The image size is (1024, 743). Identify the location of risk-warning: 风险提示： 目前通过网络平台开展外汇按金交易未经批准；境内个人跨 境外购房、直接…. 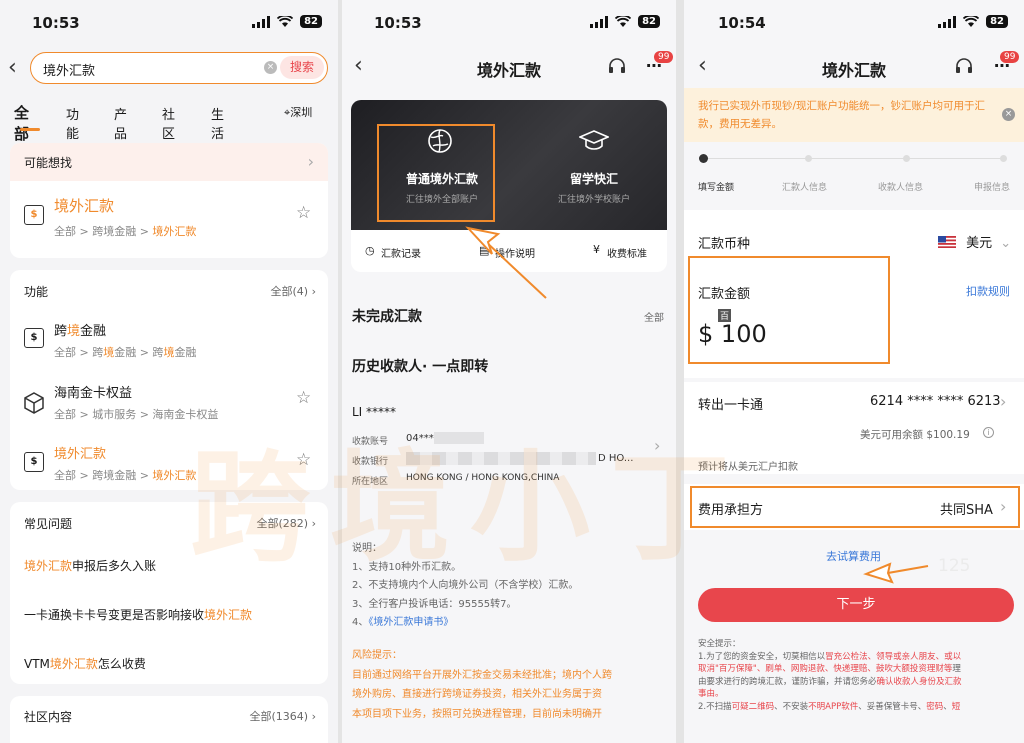
(482, 685).